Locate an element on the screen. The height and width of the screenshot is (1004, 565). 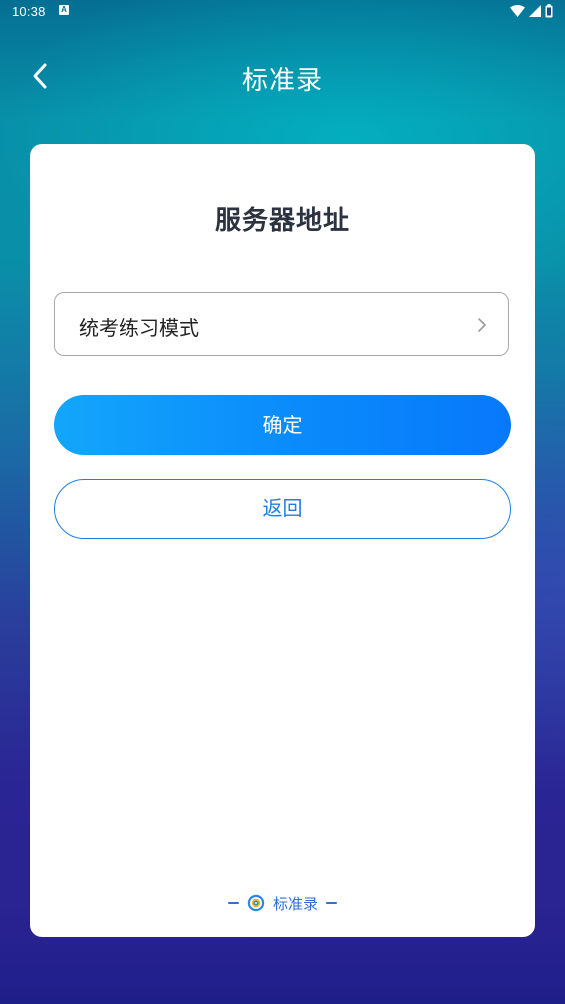
app-header: 标准录 is located at coordinates (282, 76).